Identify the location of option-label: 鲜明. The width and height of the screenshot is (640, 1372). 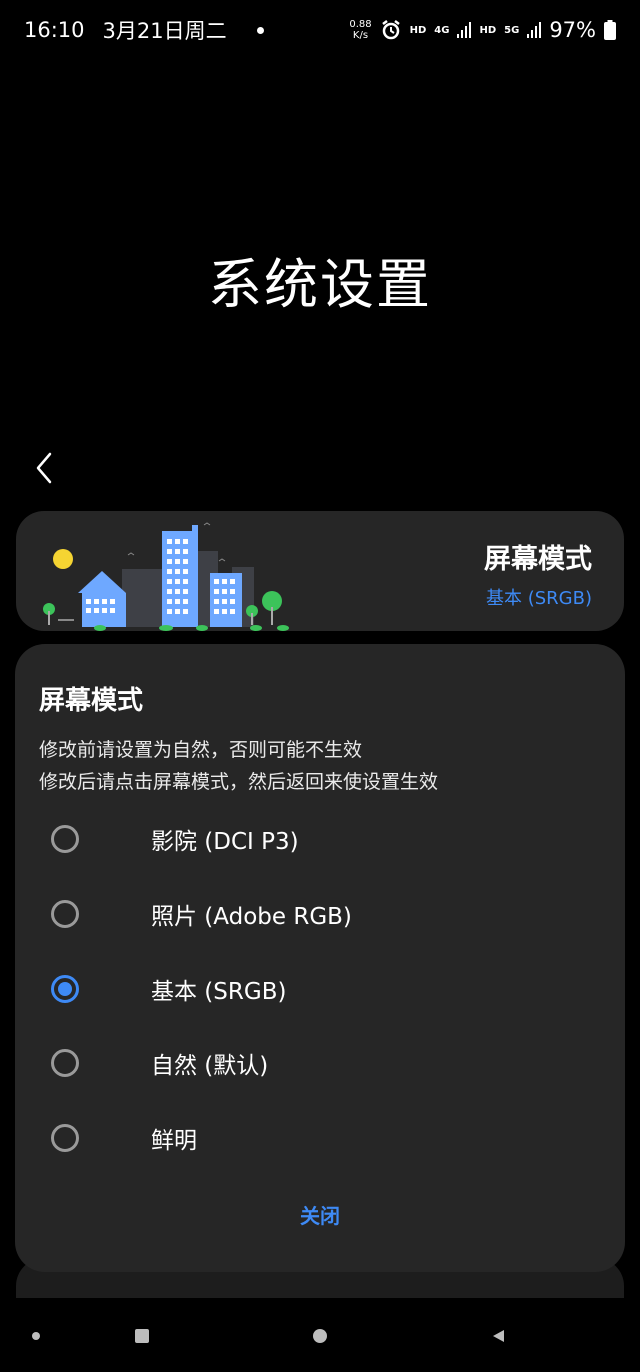
(174, 1141).